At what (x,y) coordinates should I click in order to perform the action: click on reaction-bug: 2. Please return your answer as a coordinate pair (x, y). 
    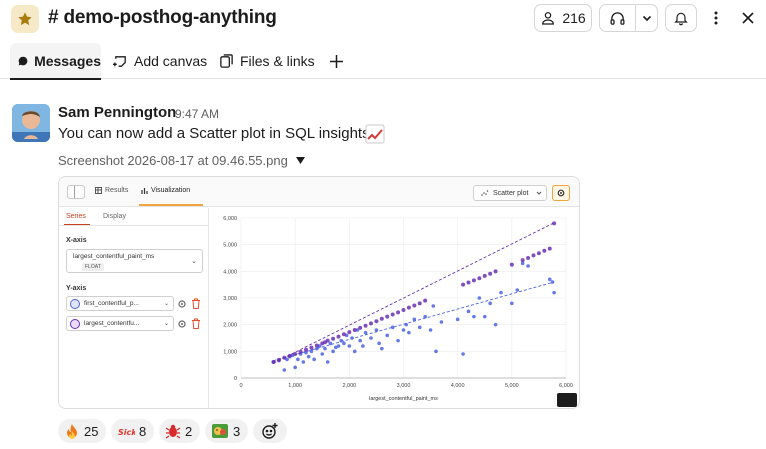
    Looking at the image, I should click on (180, 431).